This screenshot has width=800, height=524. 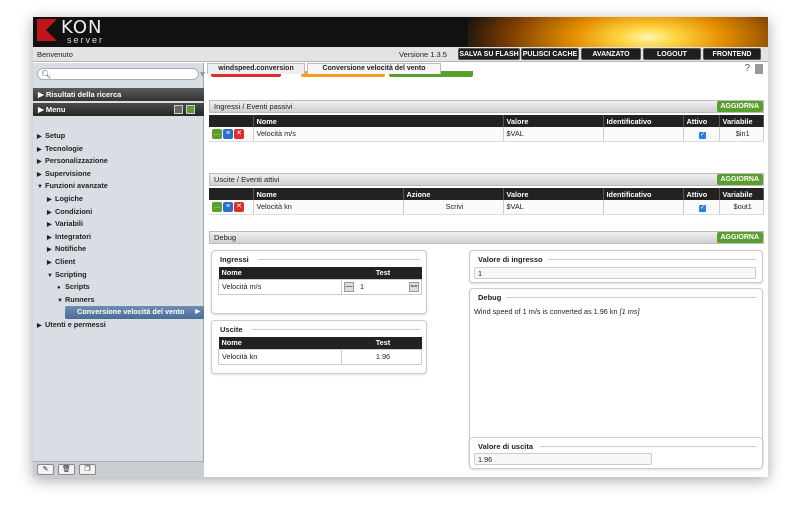 I want to click on col-test: Test, so click(x=381, y=273).